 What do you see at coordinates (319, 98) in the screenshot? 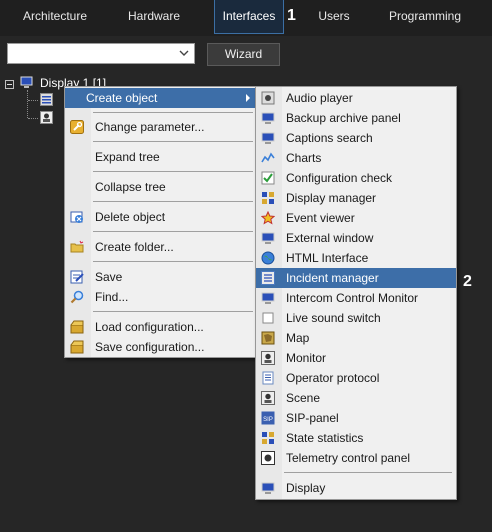
I see `menu-item-label: Audio player` at bounding box center [319, 98].